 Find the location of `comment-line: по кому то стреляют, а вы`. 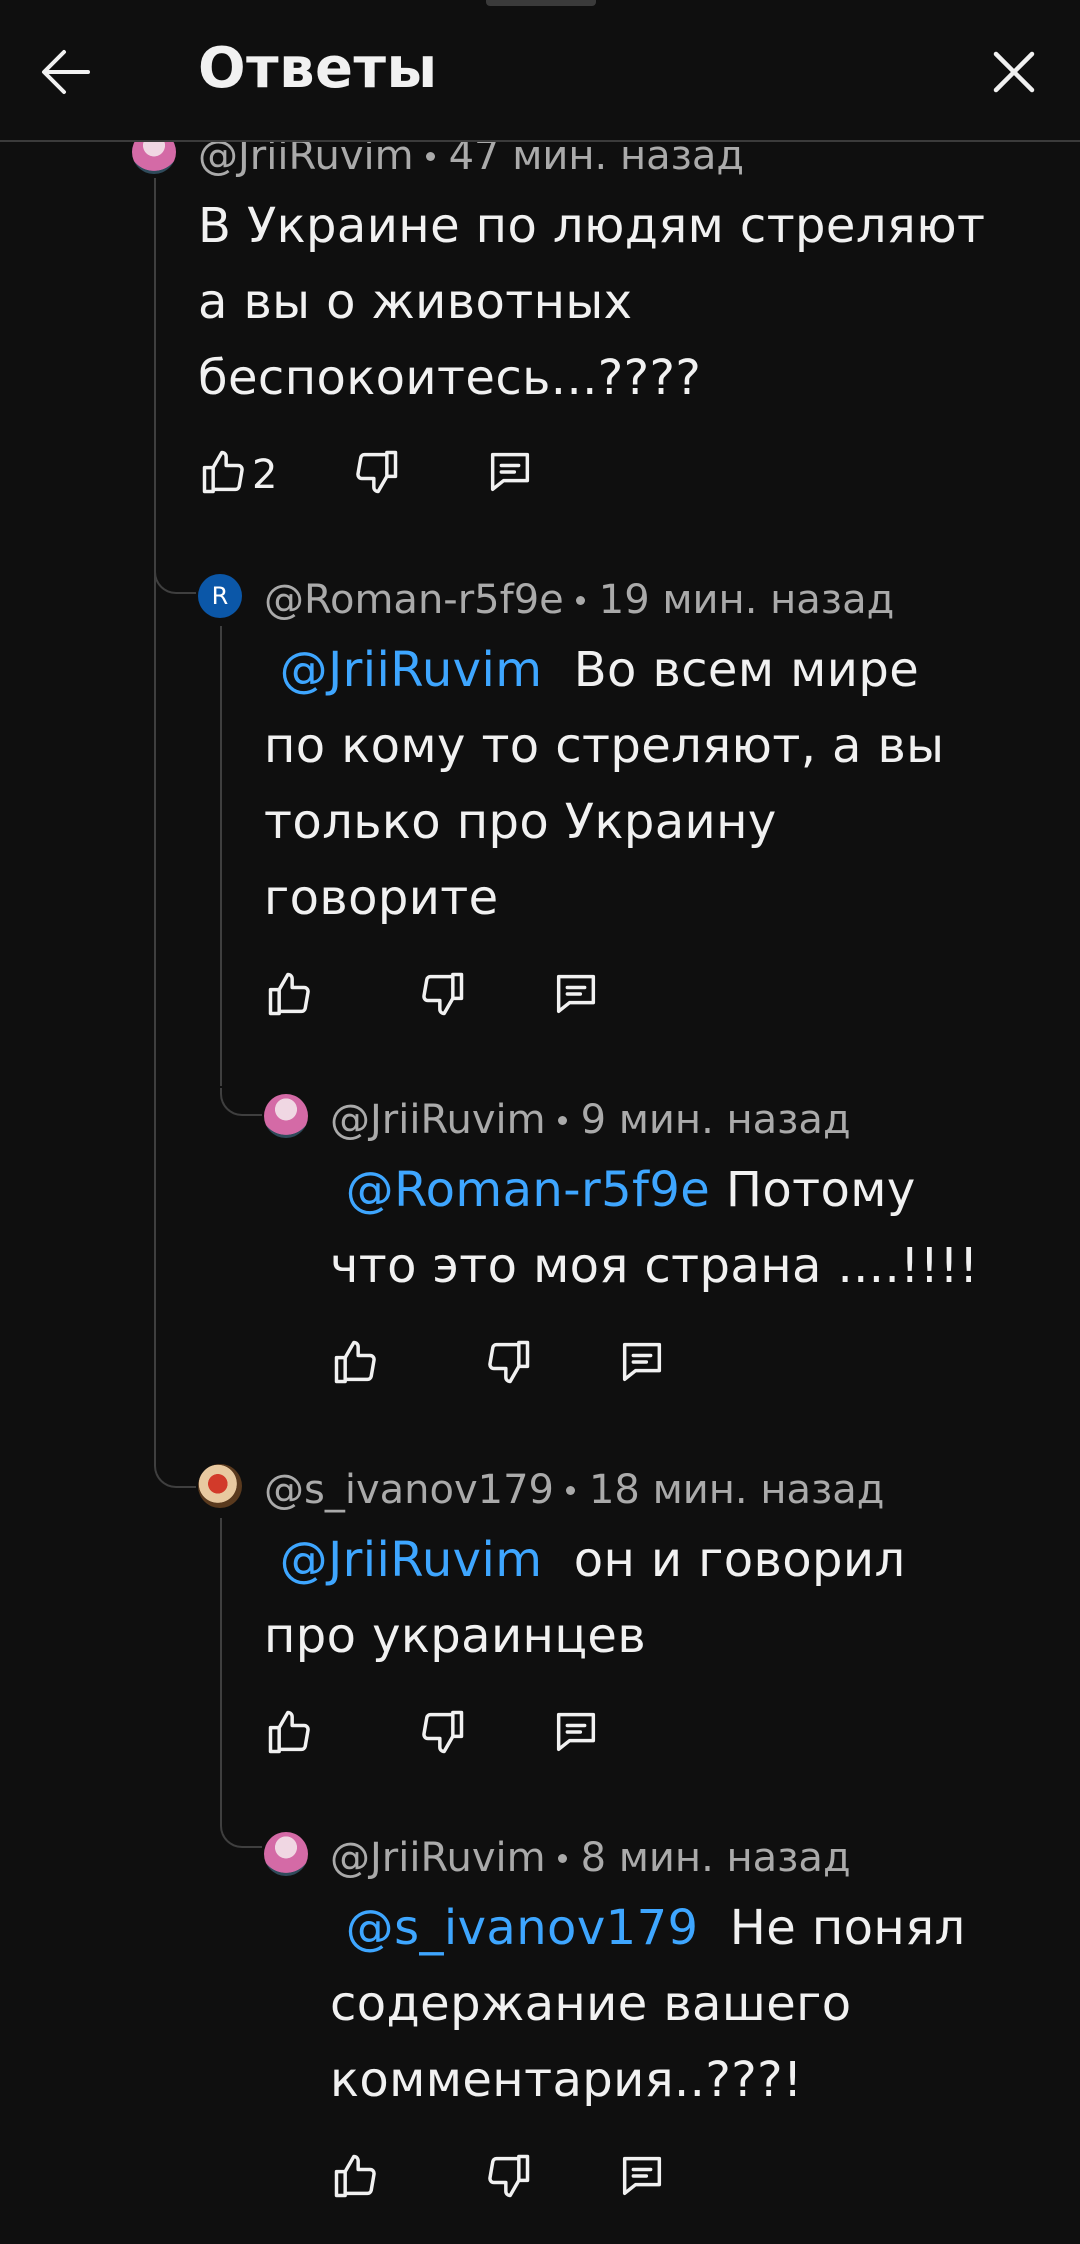

comment-line: по кому то стреляют, а вы is located at coordinates (604, 746).